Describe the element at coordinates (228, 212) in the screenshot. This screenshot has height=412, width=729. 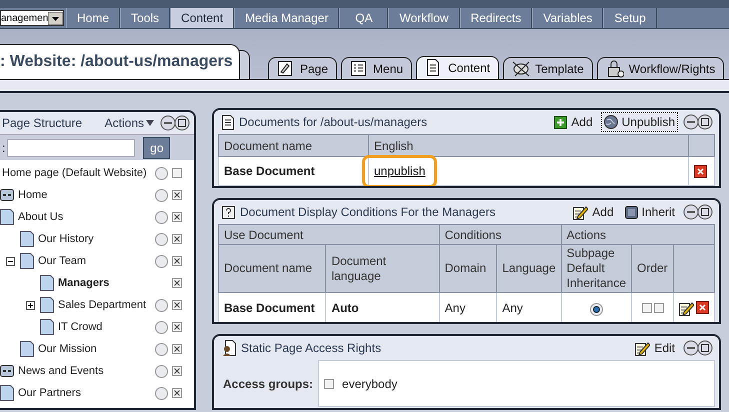
I see `help-icon` at that location.